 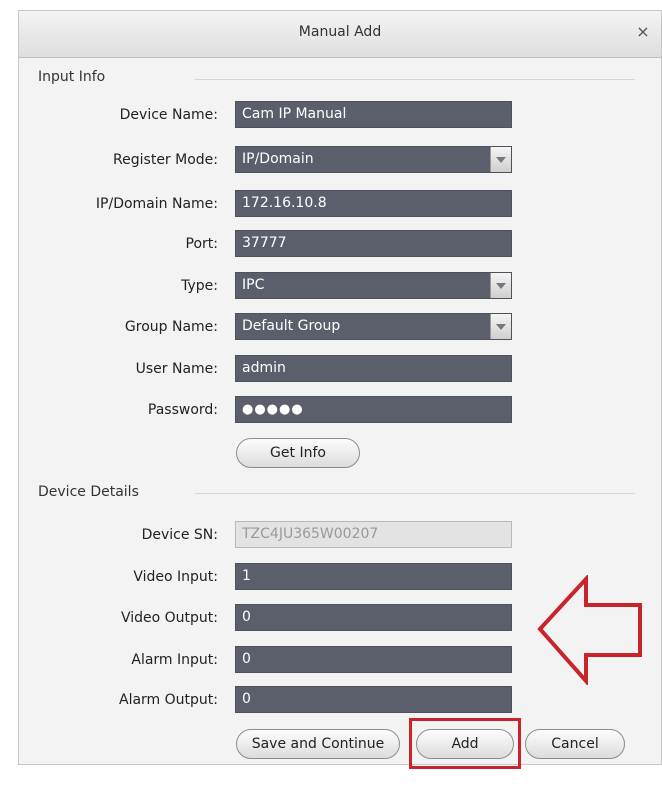 I want to click on left-arrow-icon, so click(x=589, y=630).